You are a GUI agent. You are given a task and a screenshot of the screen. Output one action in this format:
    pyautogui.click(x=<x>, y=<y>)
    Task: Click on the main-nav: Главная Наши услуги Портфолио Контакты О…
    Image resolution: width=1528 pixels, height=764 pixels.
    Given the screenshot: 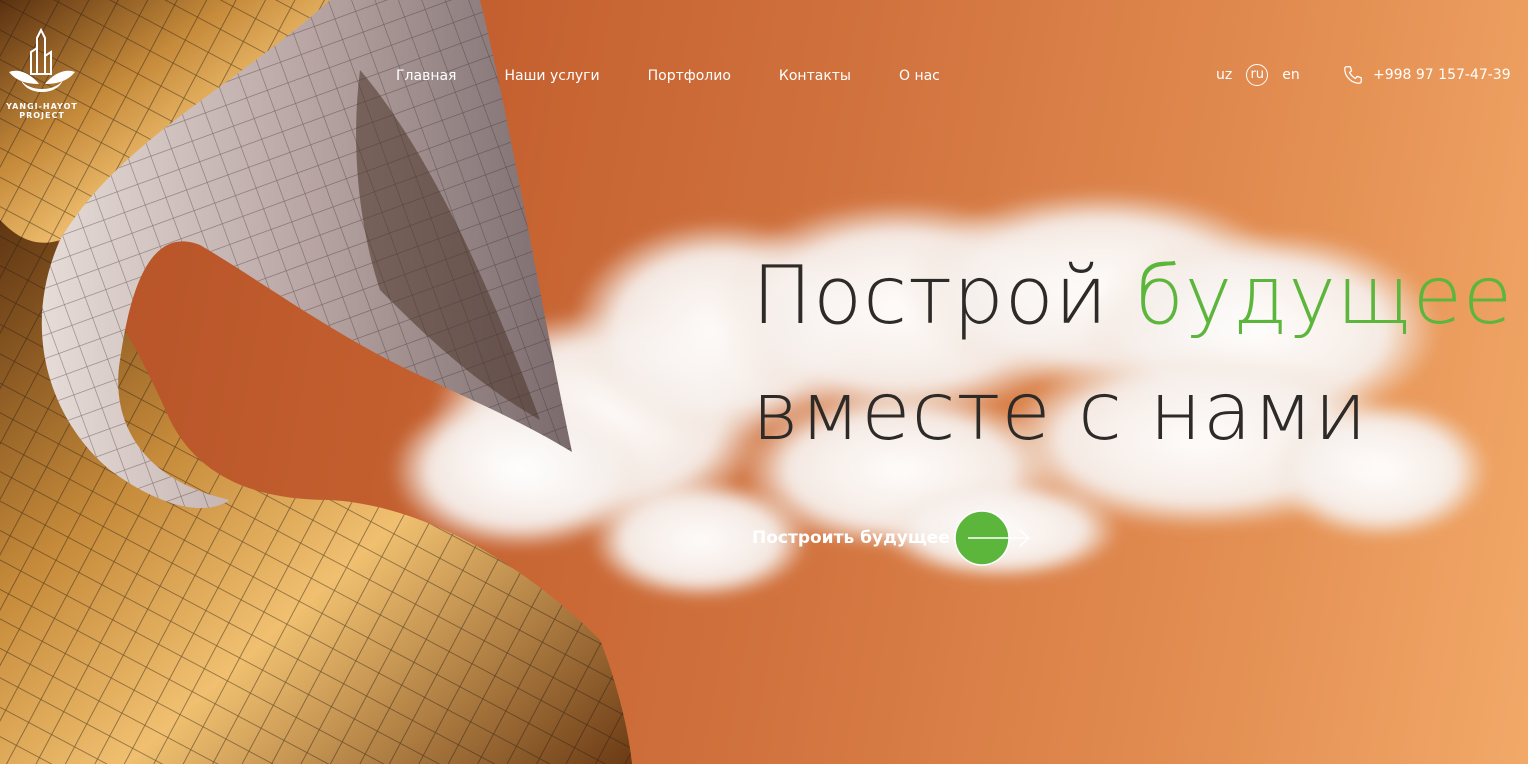 What is the action you would take?
    pyautogui.click(x=668, y=76)
    